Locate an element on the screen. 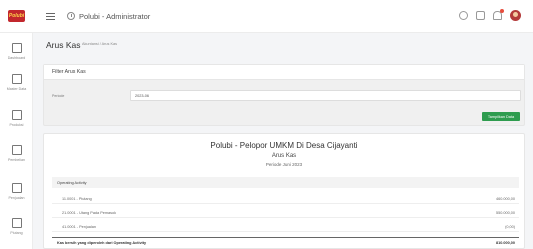 Image resolution: width=533 pixels, height=249 pixels. sidebar-item-label: Piutang is located at coordinates (16, 233).